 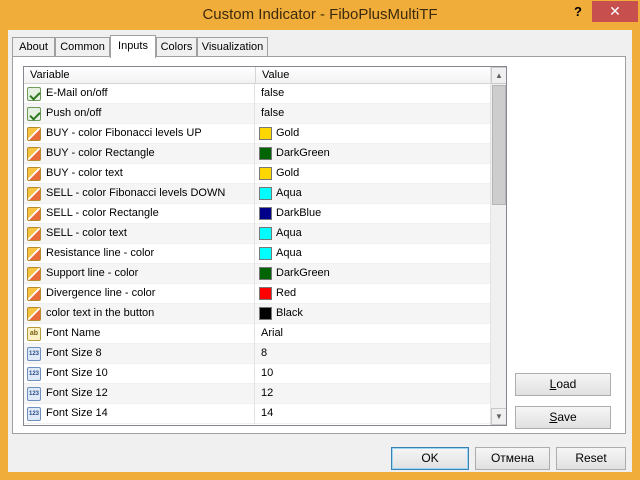 I want to click on table-row: SELL - color Rectangle DarkBlue, so click(x=257, y=214).